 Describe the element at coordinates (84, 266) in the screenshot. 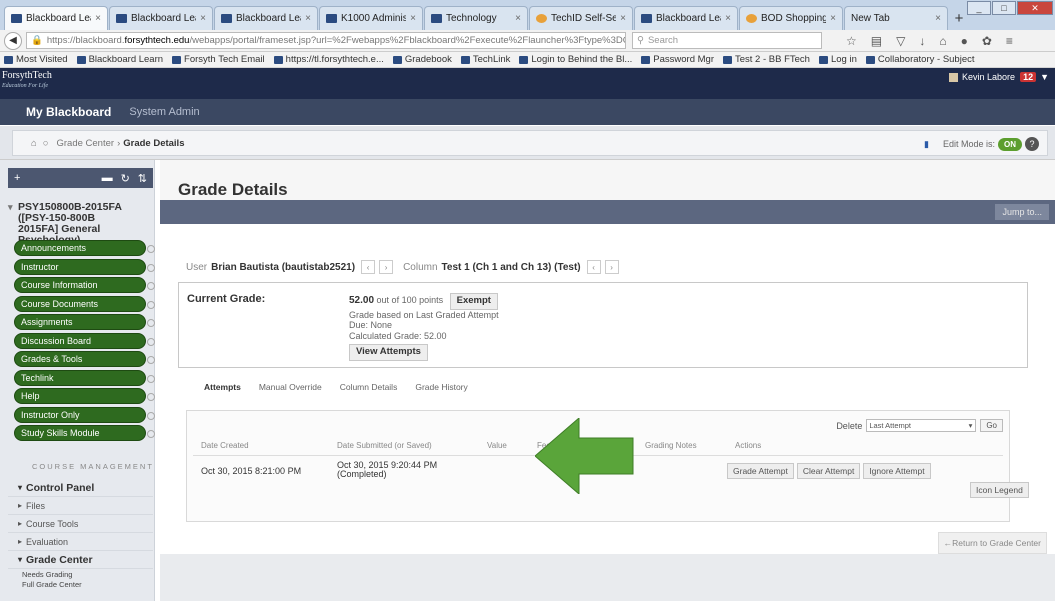

I see `sidebar-item: Instructor` at that location.